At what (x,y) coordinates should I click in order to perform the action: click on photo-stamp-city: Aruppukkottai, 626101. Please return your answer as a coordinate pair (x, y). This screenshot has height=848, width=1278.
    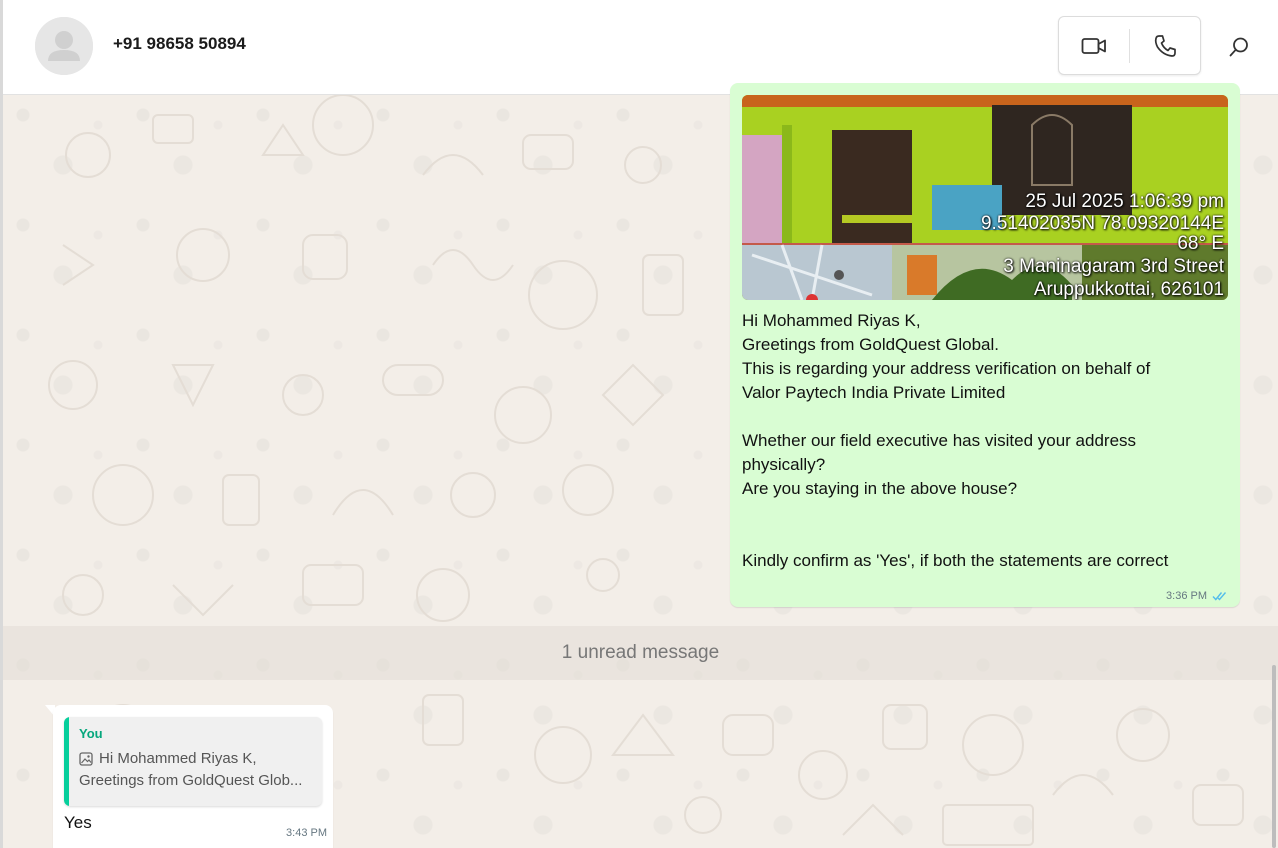
    Looking at the image, I should click on (1128, 289).